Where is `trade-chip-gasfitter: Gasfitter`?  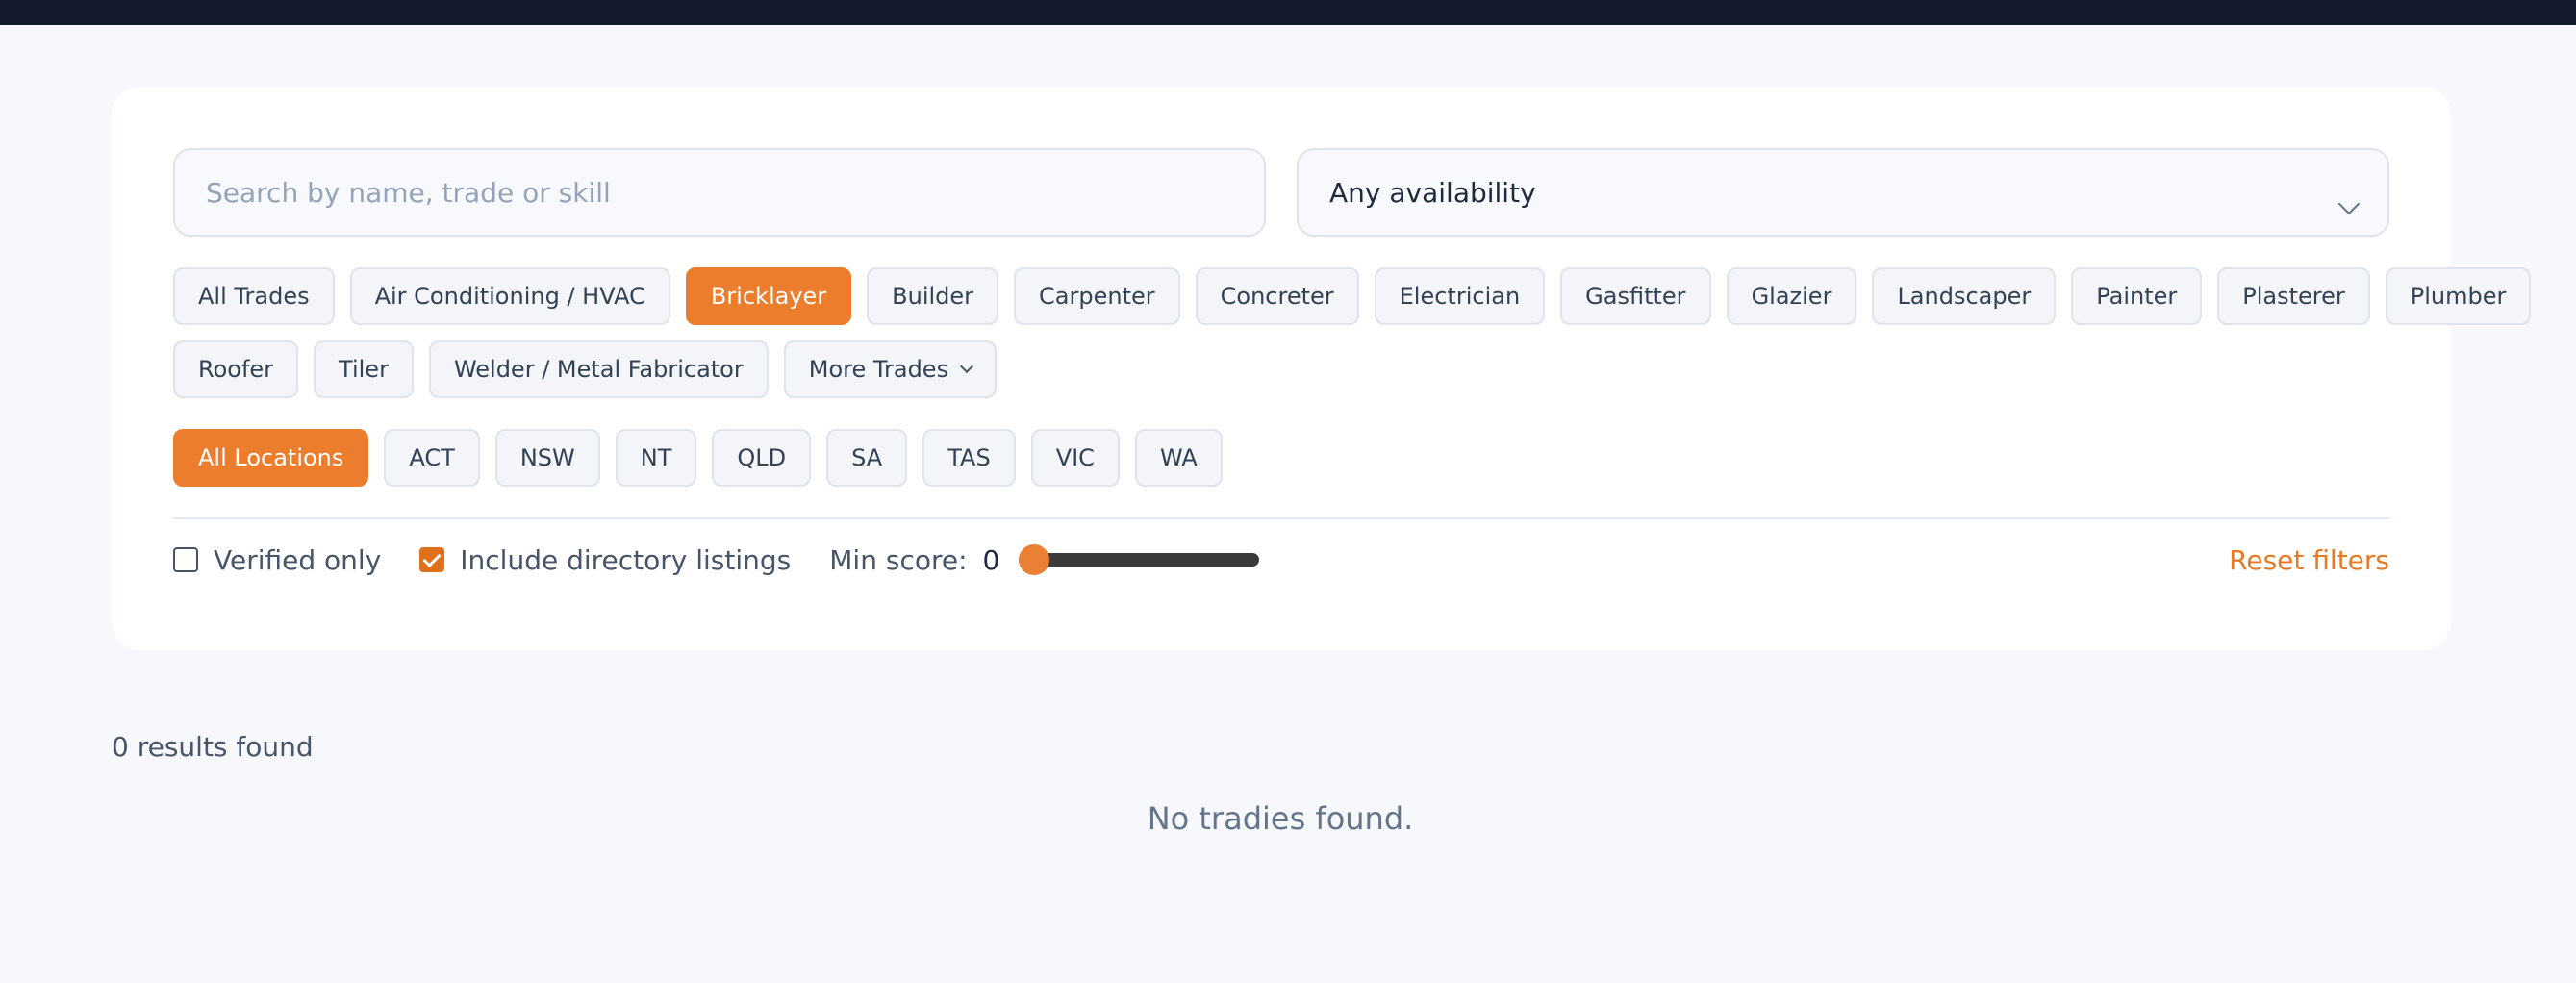
trade-chip-gasfitter: Gasfitter is located at coordinates (1635, 296).